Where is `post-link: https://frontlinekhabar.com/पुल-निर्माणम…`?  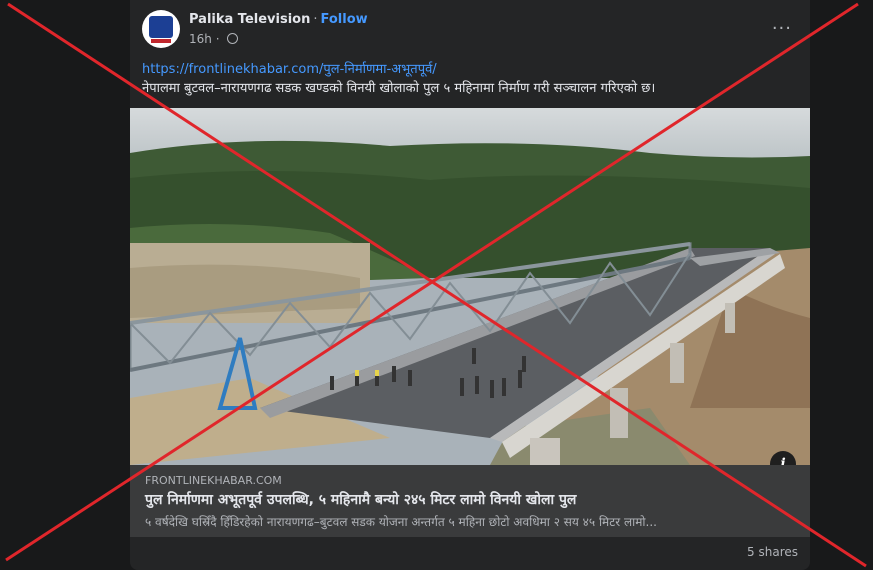
post-link: https://frontlinekhabar.com/पुल-निर्माणम… is located at coordinates (289, 68).